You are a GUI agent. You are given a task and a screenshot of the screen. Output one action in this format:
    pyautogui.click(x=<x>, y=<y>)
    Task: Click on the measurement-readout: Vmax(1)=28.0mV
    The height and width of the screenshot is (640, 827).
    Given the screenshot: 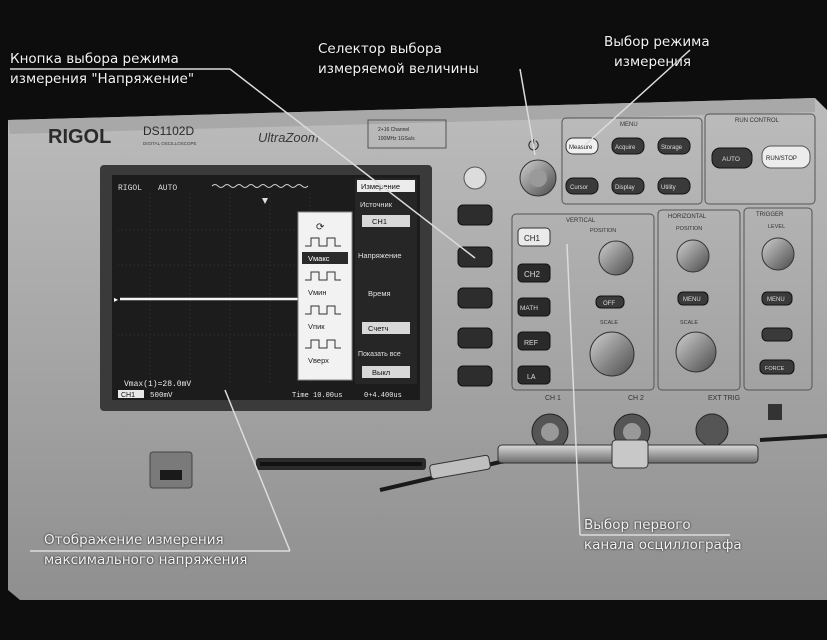 What is the action you would take?
    pyautogui.click(x=157, y=384)
    